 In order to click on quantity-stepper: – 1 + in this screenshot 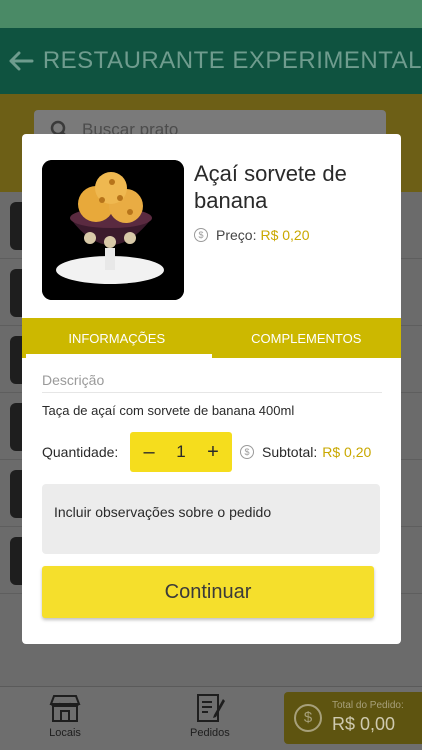, I will do `click(181, 452)`.